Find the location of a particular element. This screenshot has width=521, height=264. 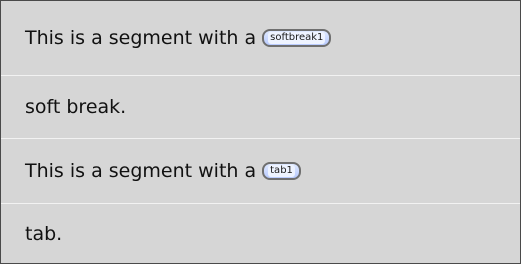

tag-label: tab1 is located at coordinates (281, 171).